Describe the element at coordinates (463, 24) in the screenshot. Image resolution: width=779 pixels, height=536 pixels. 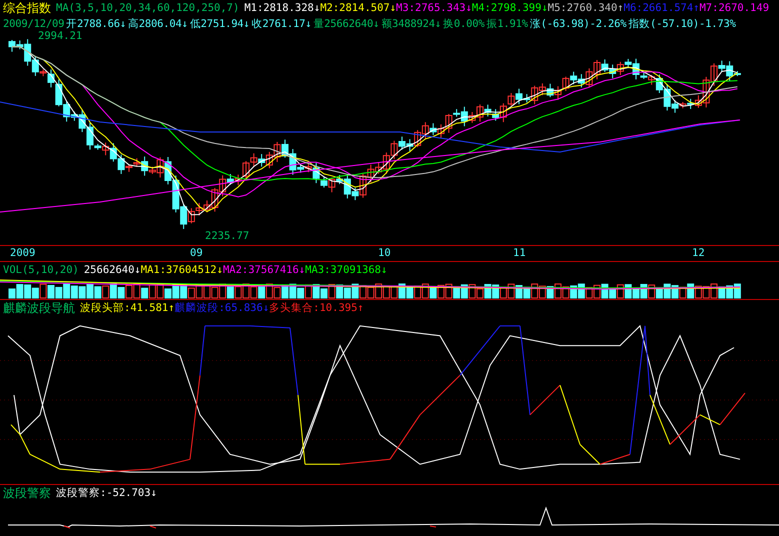
I see `quote-value: 换0.00%` at that location.